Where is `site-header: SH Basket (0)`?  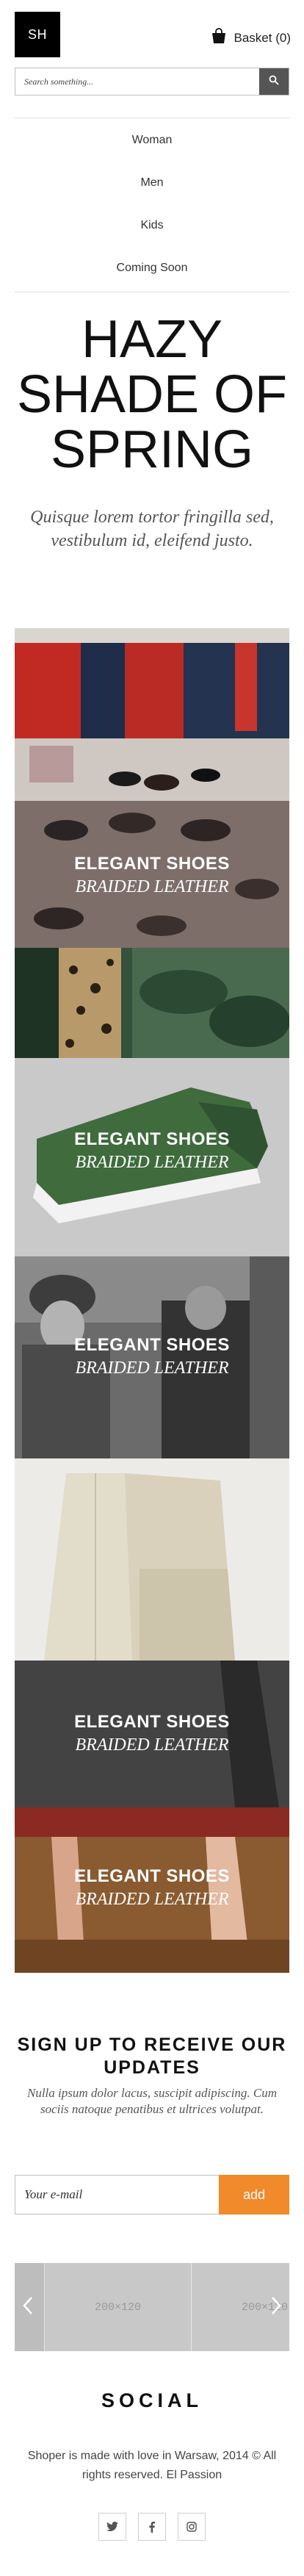
site-header: SH Basket (0) is located at coordinates (152, 55).